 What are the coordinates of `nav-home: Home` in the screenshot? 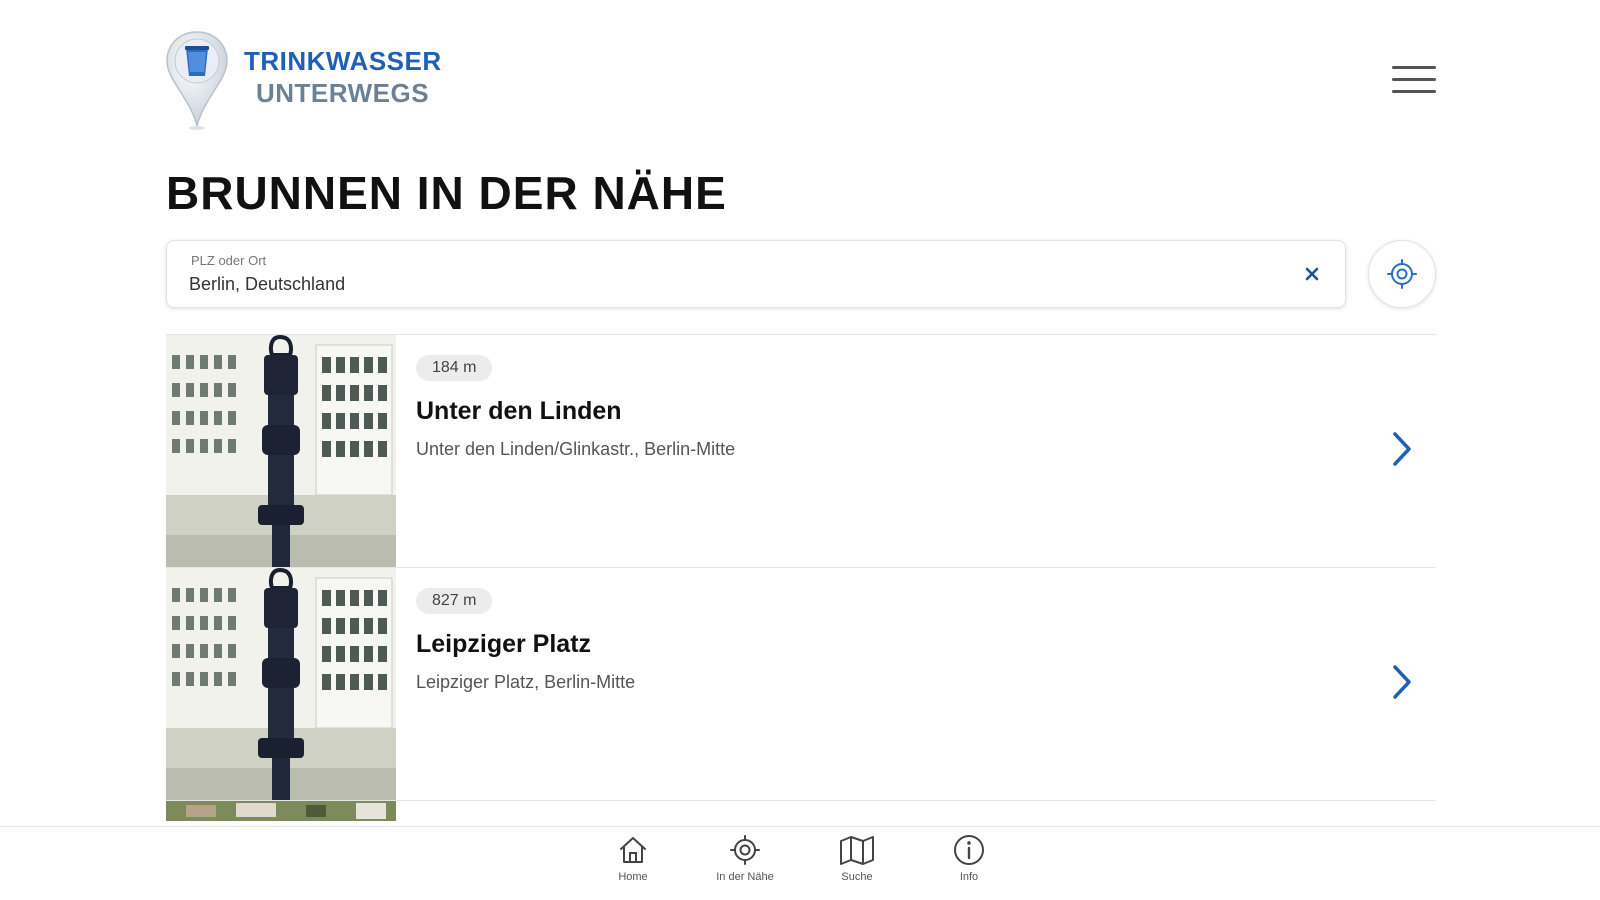 It's located at (633, 858).